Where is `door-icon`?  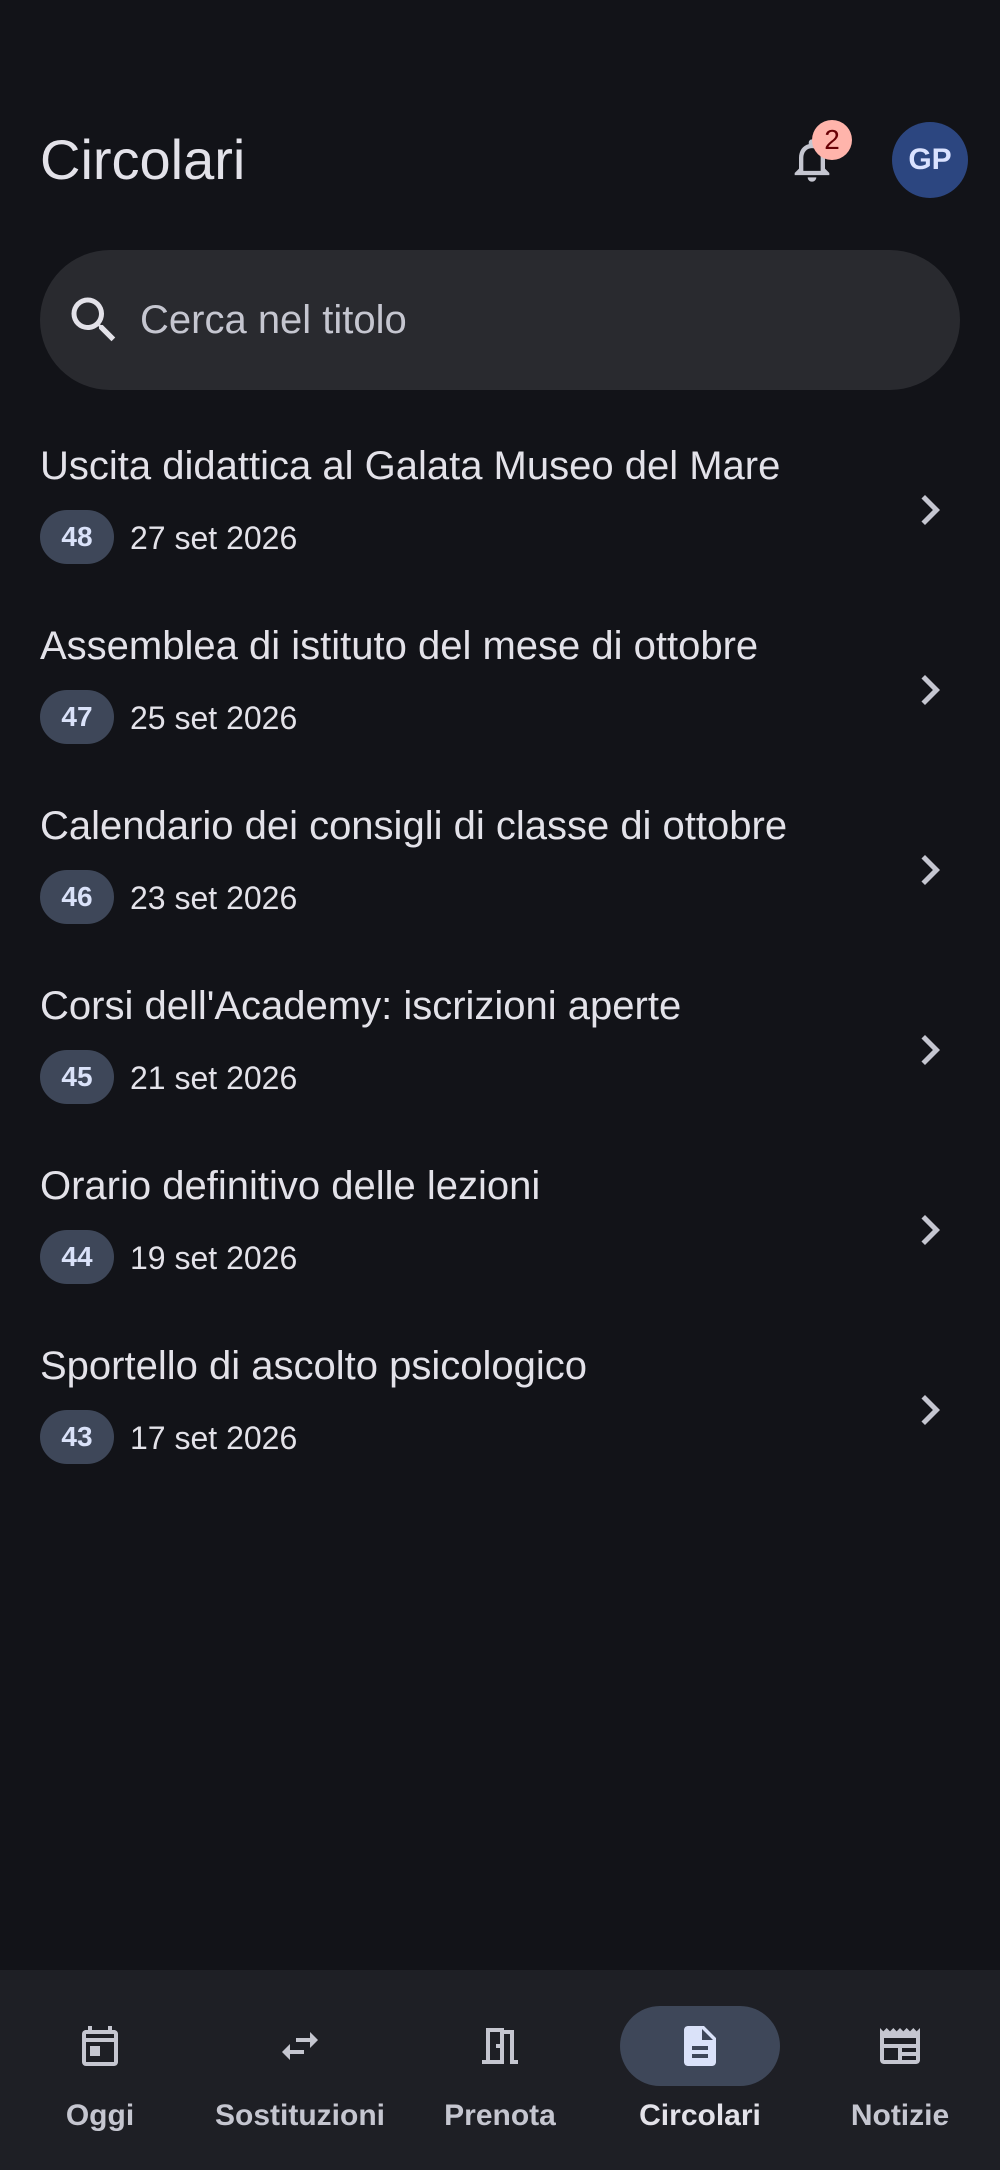
door-icon is located at coordinates (500, 2046).